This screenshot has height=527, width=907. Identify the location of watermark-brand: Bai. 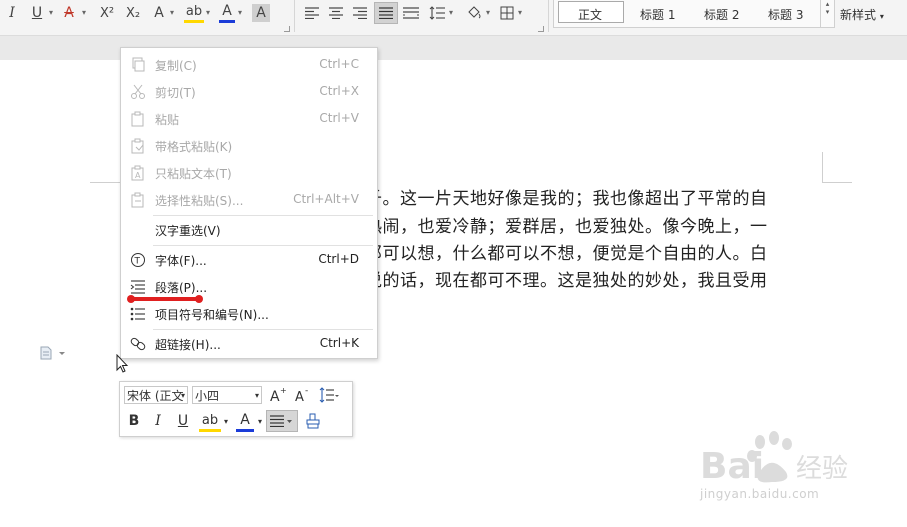
(732, 465).